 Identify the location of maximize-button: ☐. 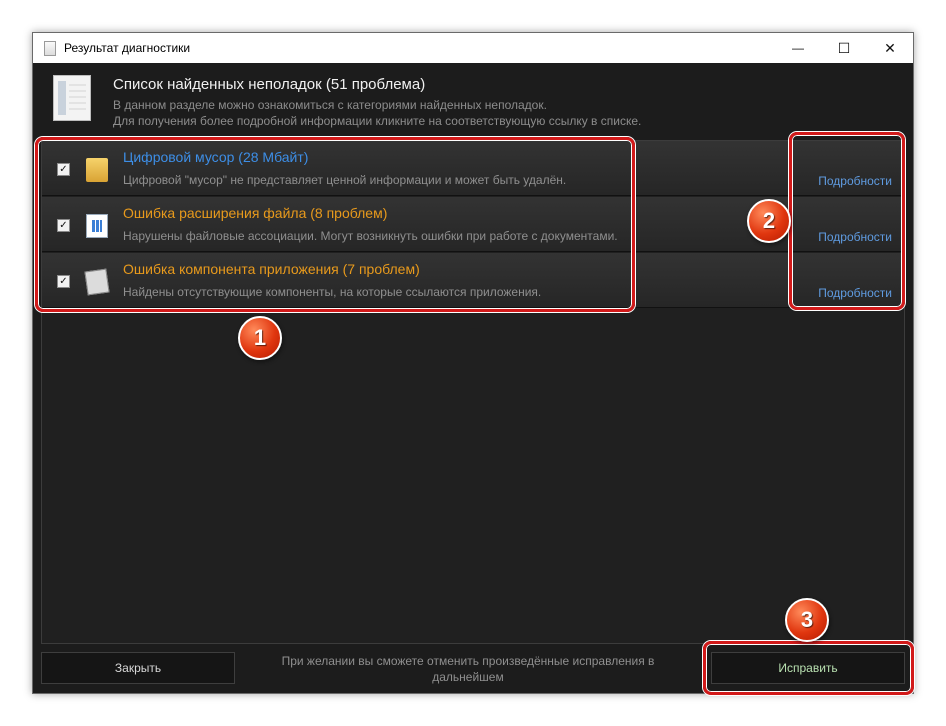
(844, 48).